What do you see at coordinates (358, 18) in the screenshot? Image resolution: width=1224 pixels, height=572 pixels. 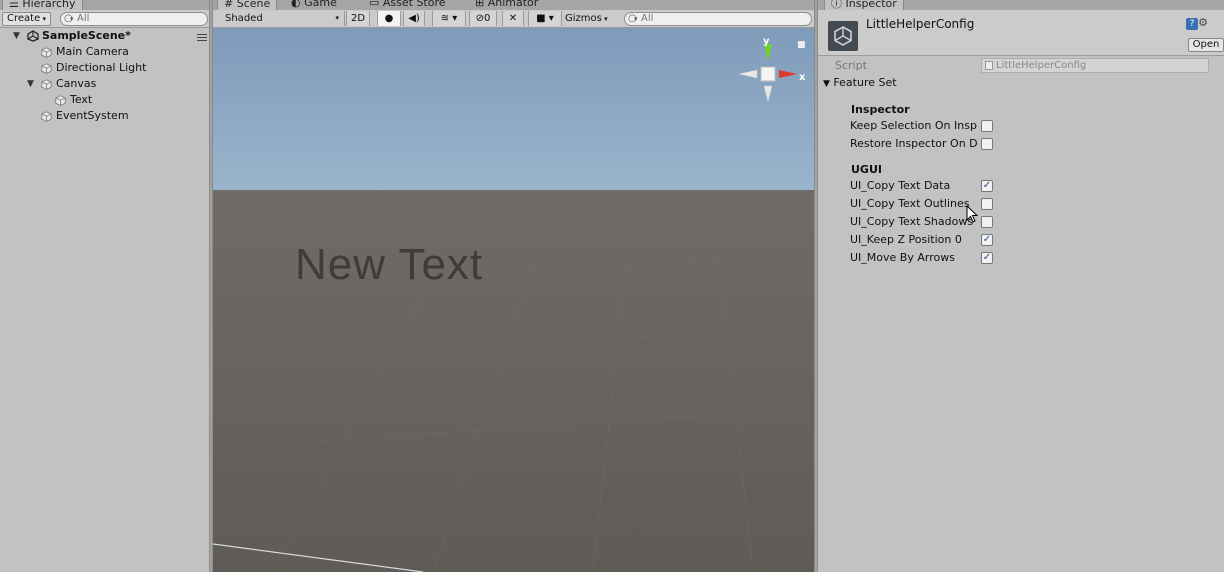 I see `toggle-2d-button: 2D` at bounding box center [358, 18].